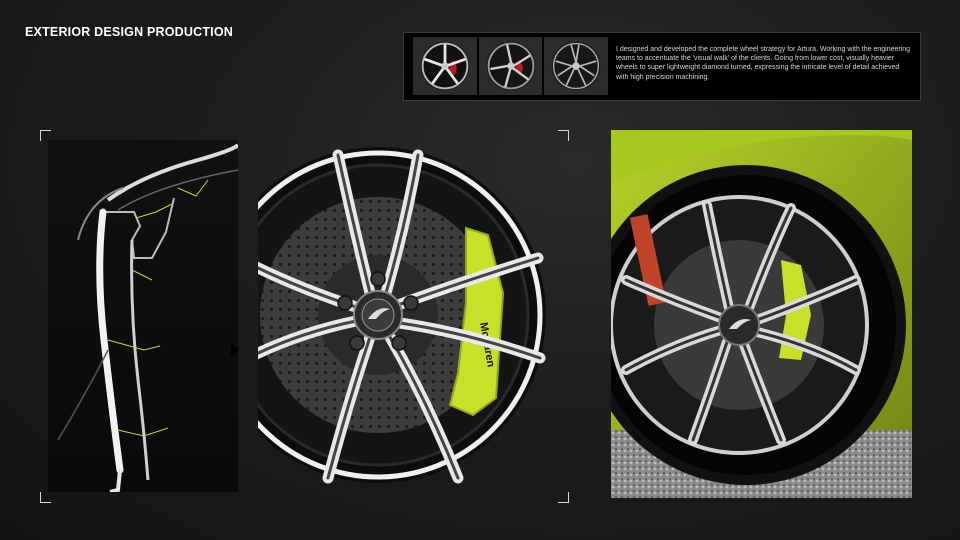 This screenshot has width=960, height=540. Describe the element at coordinates (563, 135) in the screenshot. I see `frame-corner-top-right` at that location.